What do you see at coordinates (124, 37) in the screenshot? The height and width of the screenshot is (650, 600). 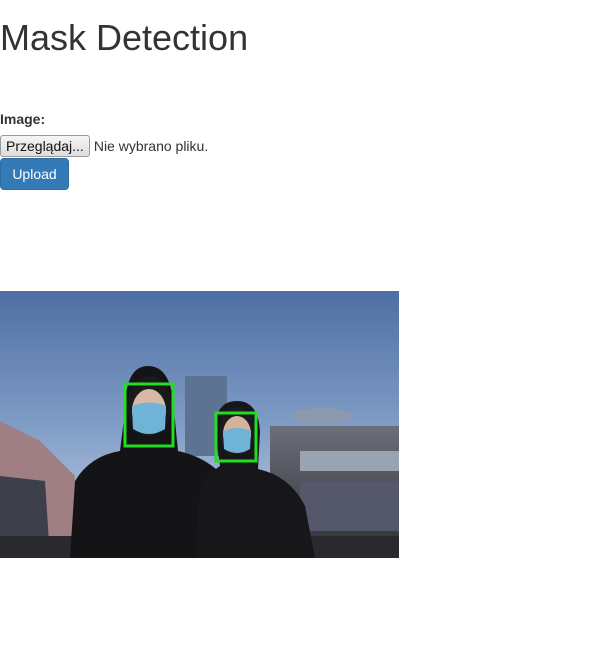 I see `page-title: Mask Detection` at bounding box center [124, 37].